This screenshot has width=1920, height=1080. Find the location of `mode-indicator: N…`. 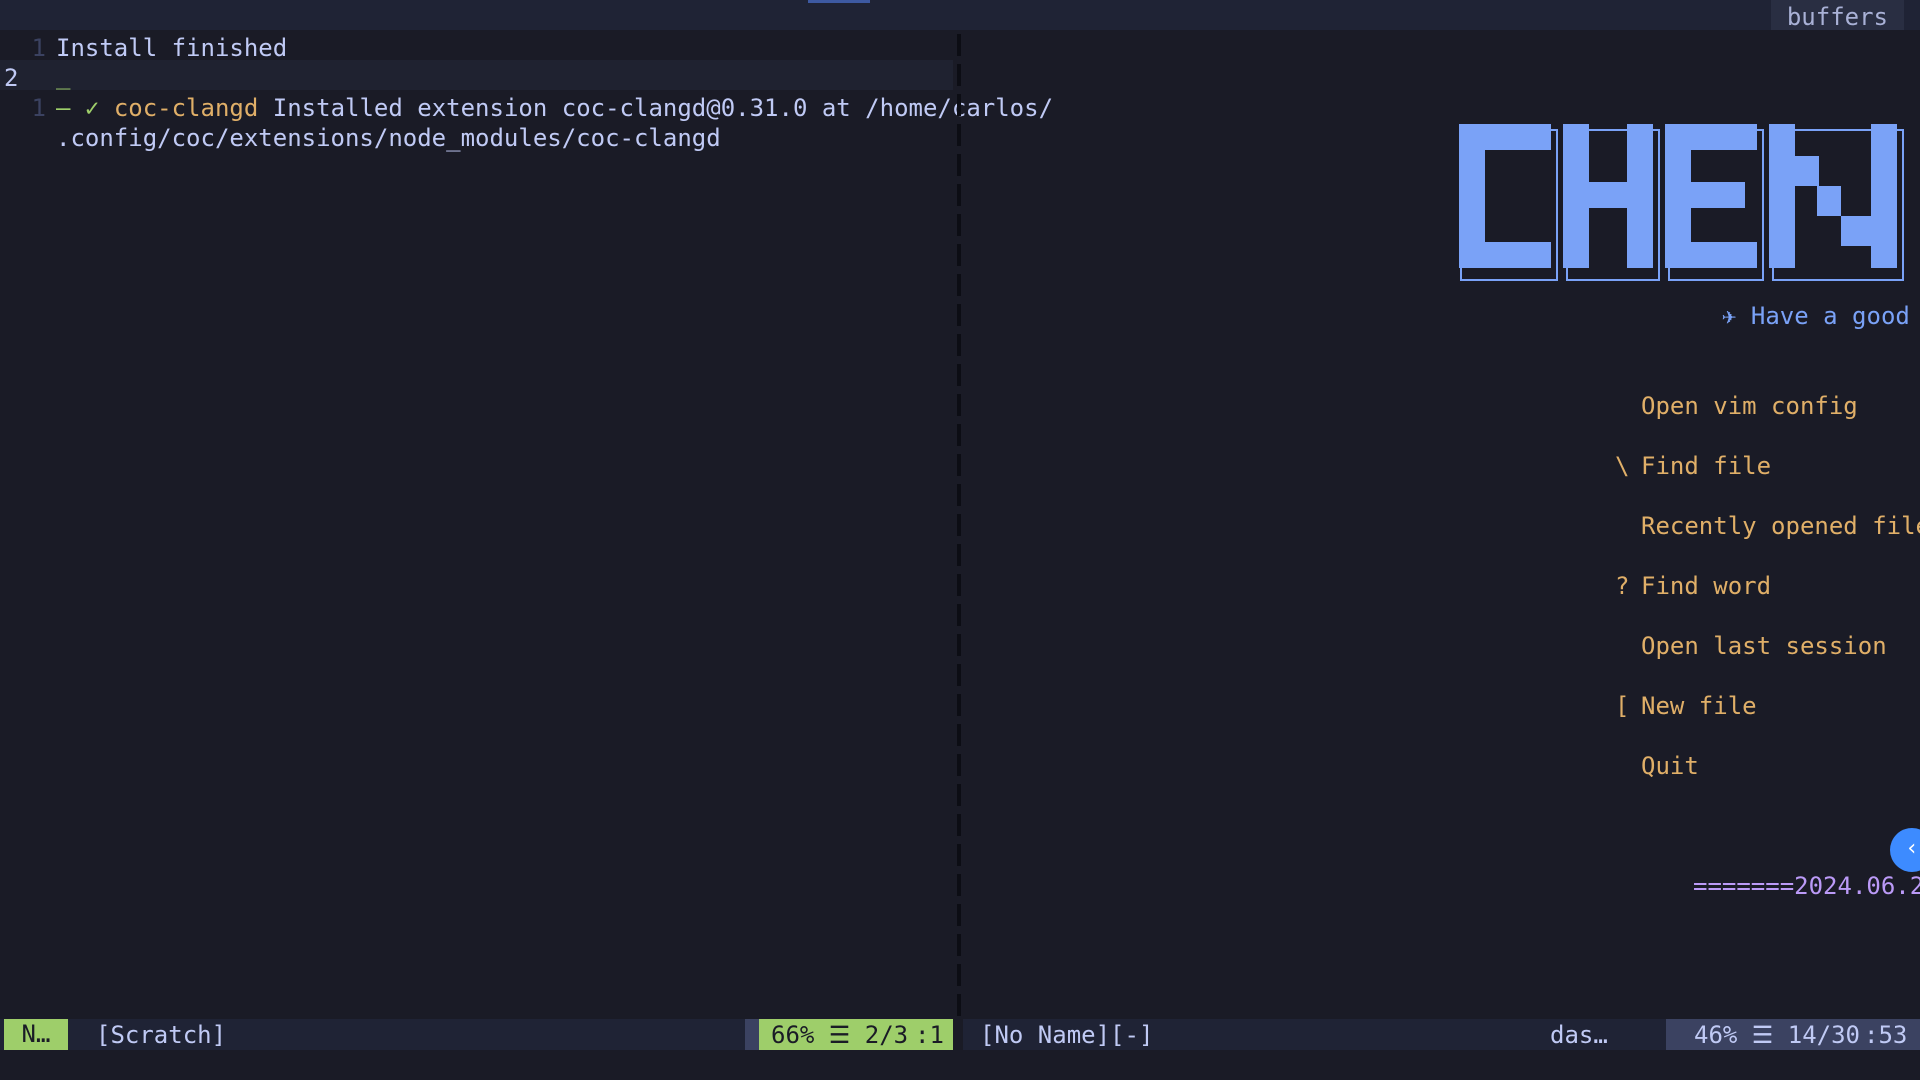

mode-indicator: N… is located at coordinates (36, 1034).